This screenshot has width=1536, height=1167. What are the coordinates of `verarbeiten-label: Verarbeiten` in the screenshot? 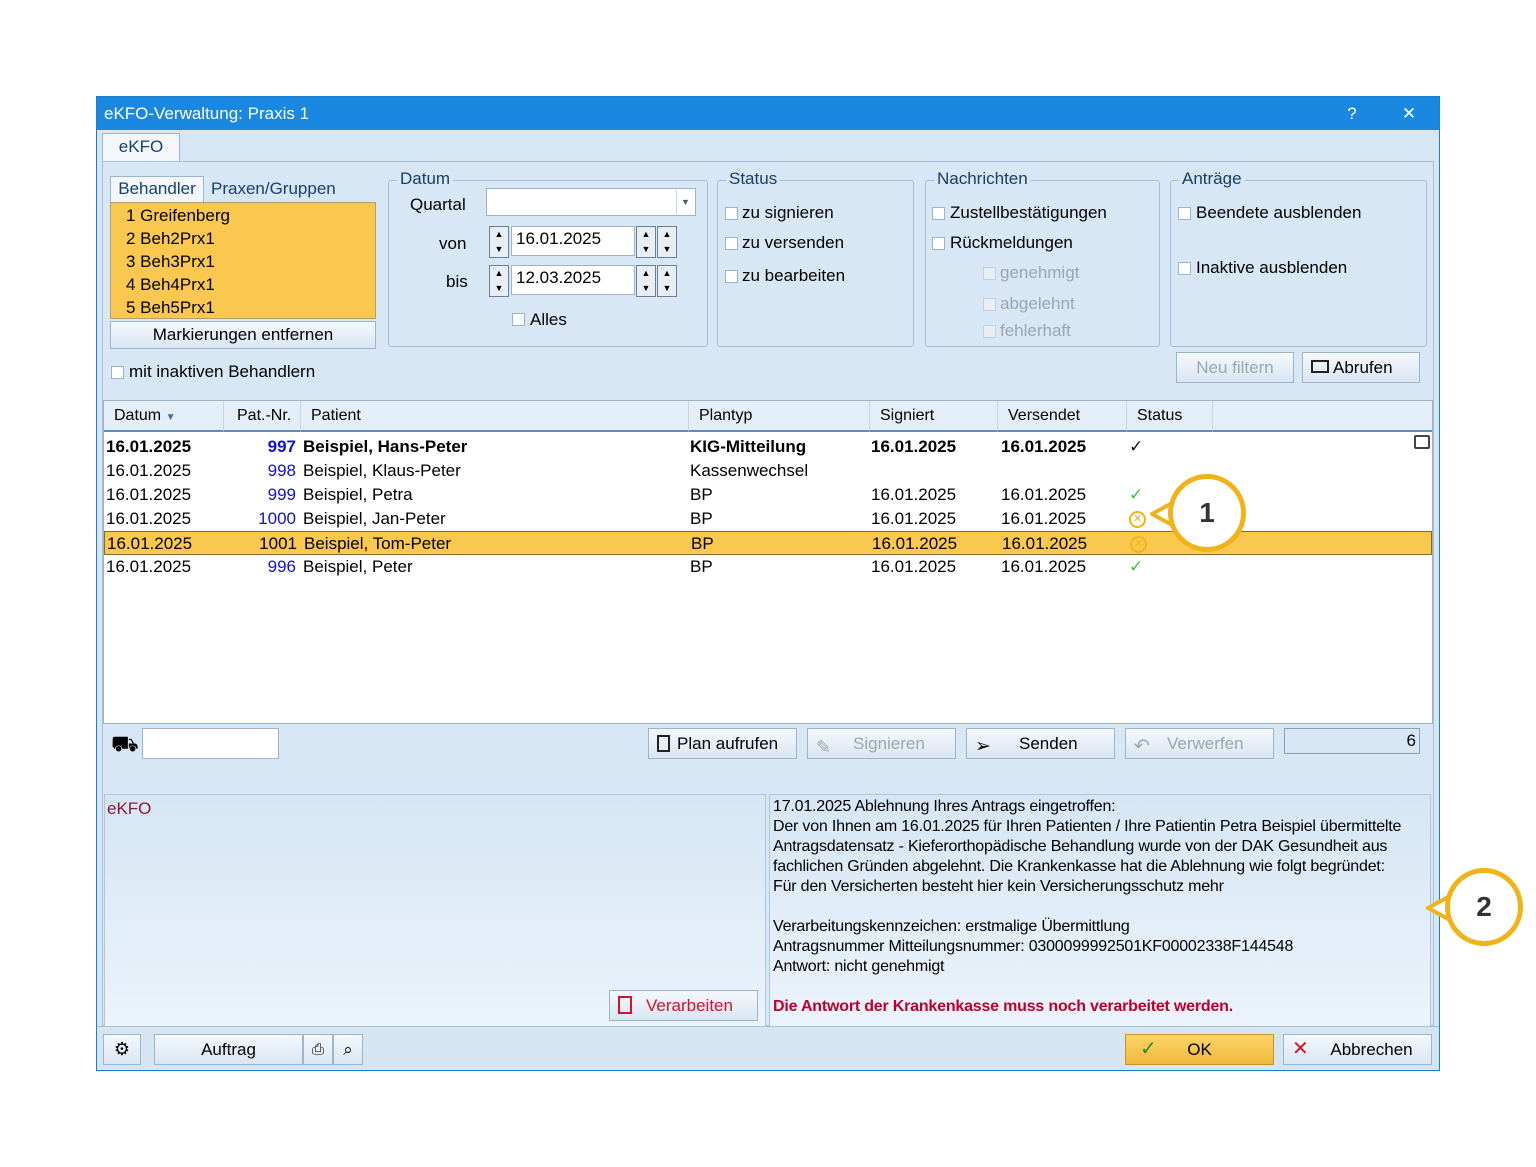 It's located at (689, 1005).